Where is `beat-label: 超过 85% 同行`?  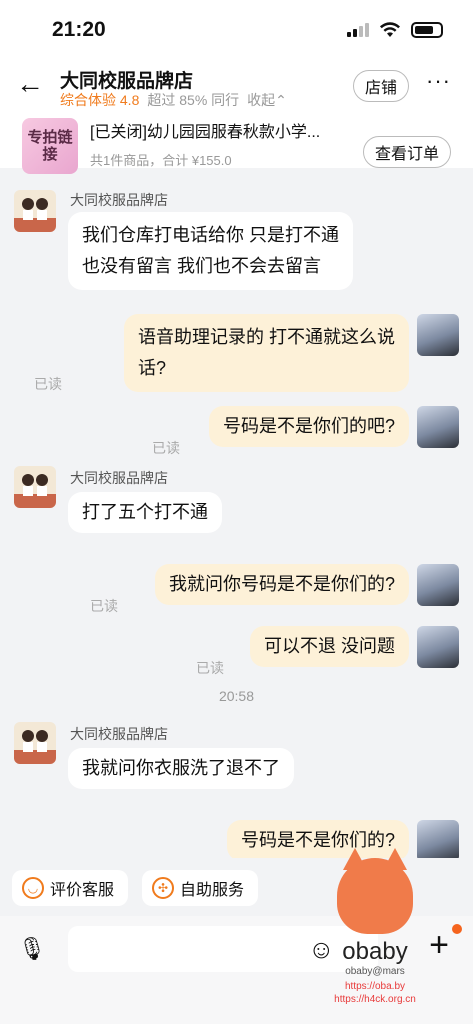
beat-label: 超过 85% 同行 is located at coordinates (193, 100).